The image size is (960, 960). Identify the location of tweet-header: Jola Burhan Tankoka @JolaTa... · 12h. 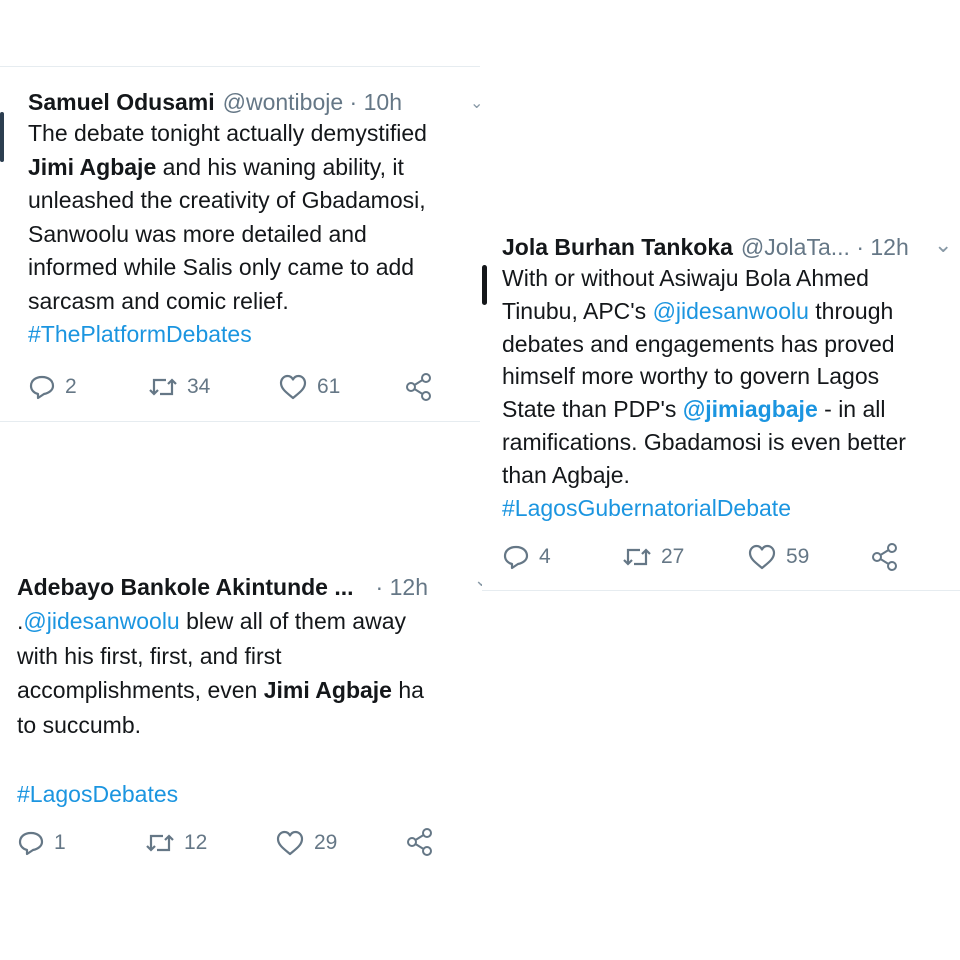
(705, 247).